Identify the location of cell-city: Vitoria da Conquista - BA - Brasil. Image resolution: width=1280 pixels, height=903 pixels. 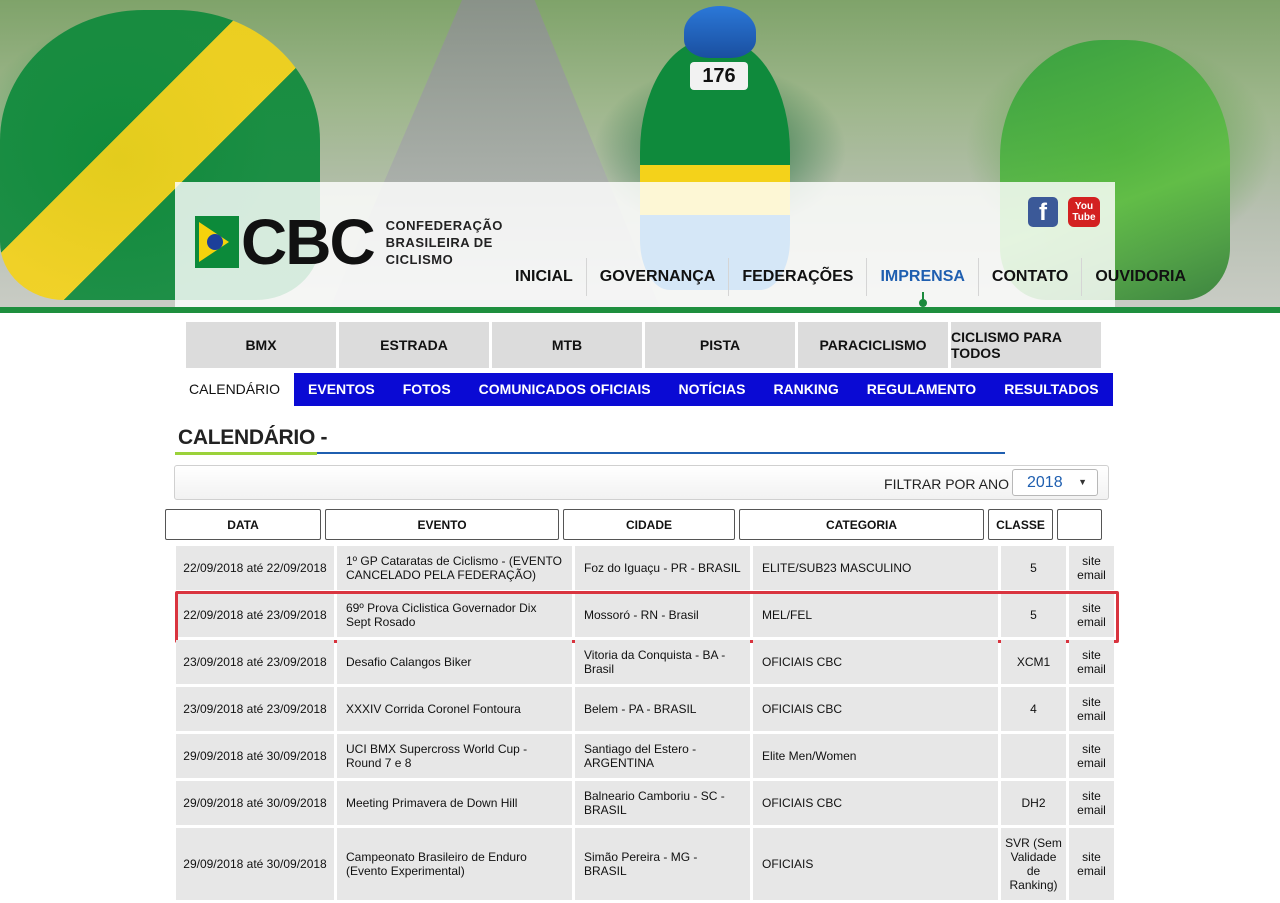
(662, 662).